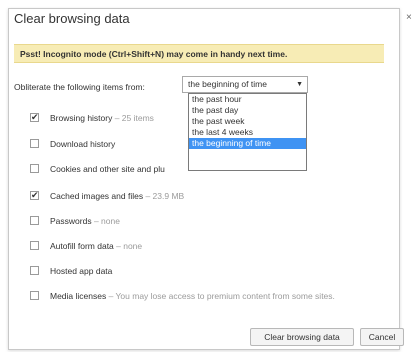 This screenshot has height=352, width=412. Describe the element at coordinates (247, 143) in the screenshot. I see `time-range-option-selected: the beginning of time` at that location.